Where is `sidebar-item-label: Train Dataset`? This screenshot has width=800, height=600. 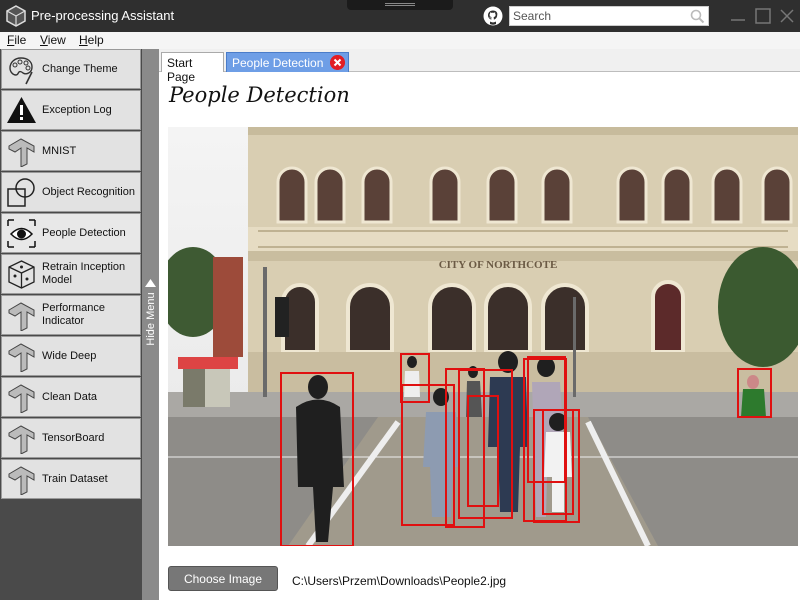 sidebar-item-label: Train Dataset is located at coordinates (75, 478).